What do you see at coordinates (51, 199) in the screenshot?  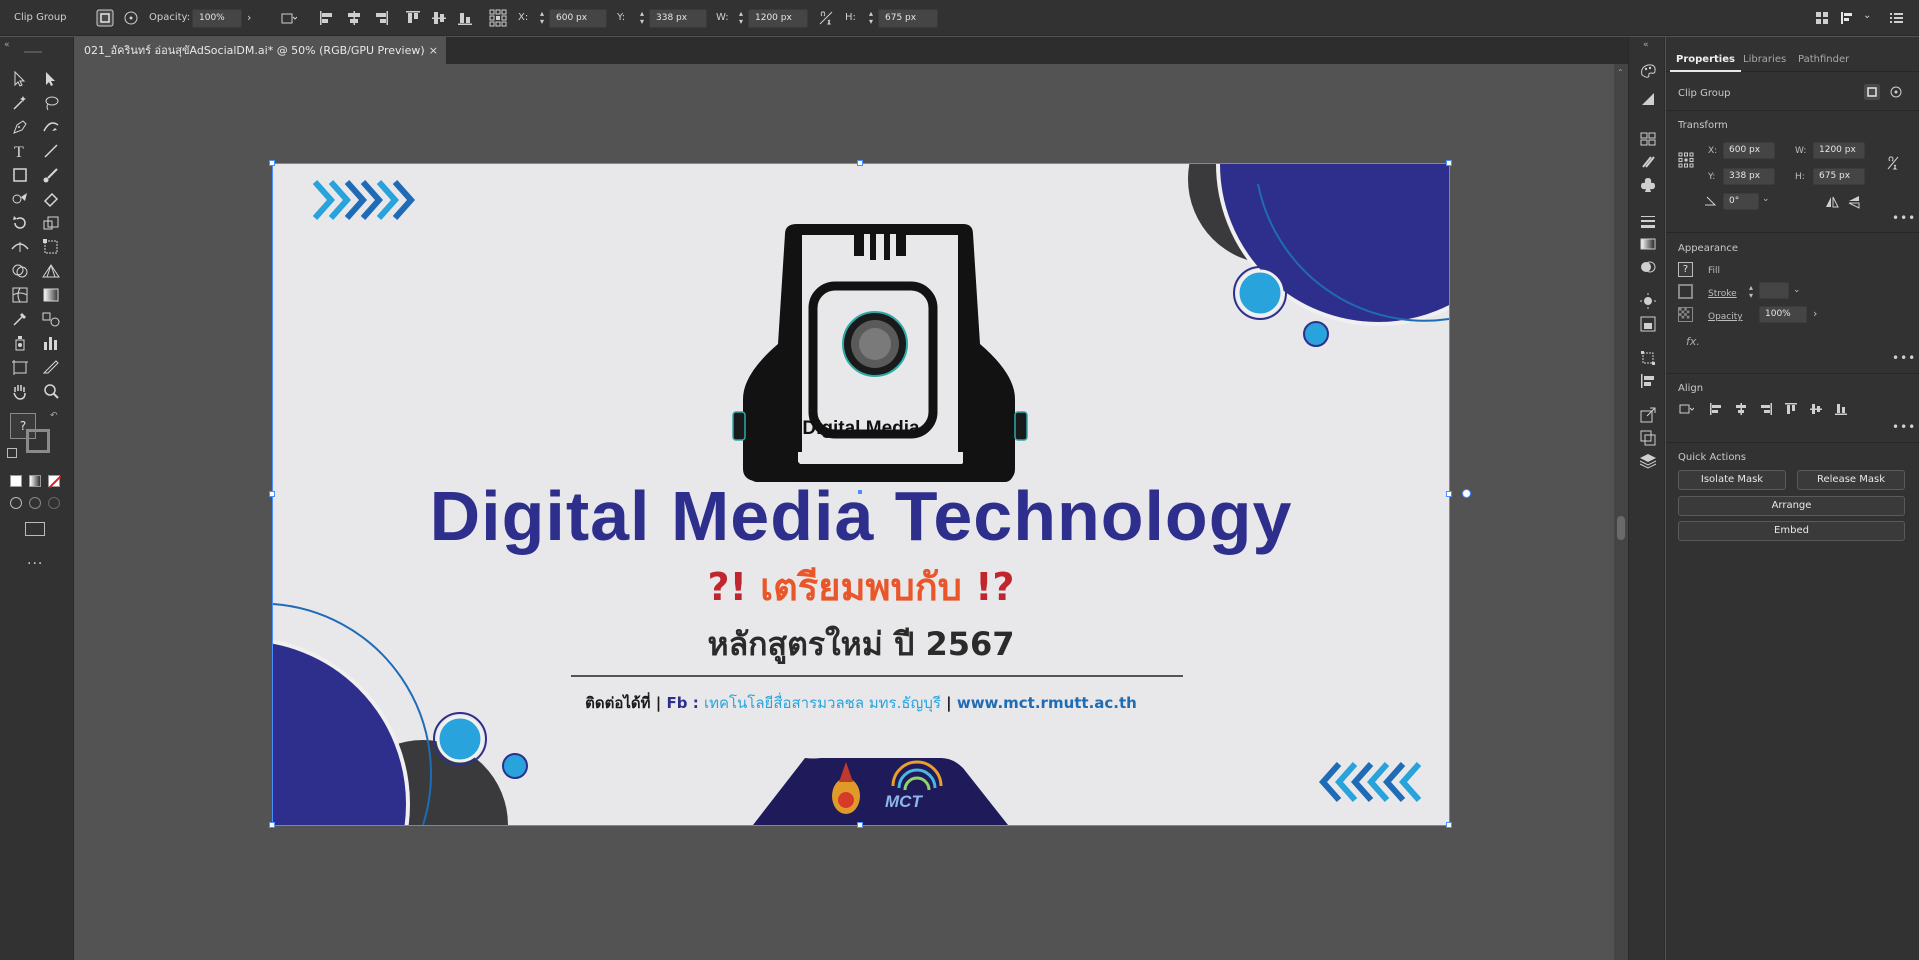 I see `eraser-tool-icon` at bounding box center [51, 199].